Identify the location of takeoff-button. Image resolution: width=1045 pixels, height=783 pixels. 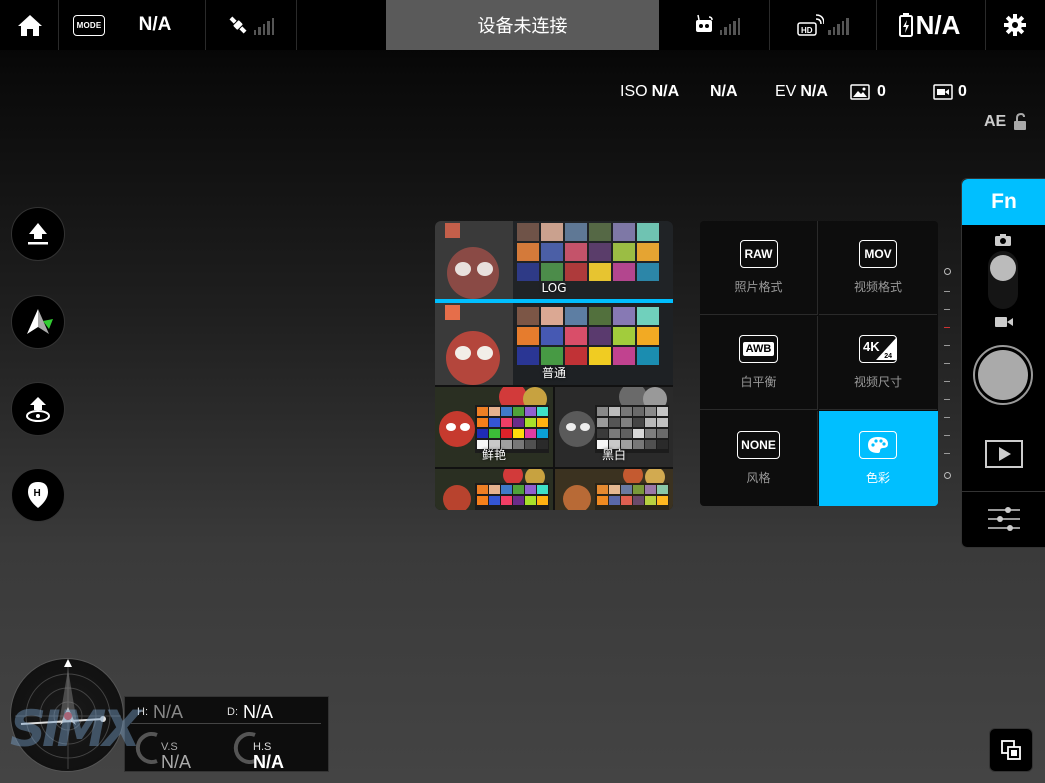
(38, 234).